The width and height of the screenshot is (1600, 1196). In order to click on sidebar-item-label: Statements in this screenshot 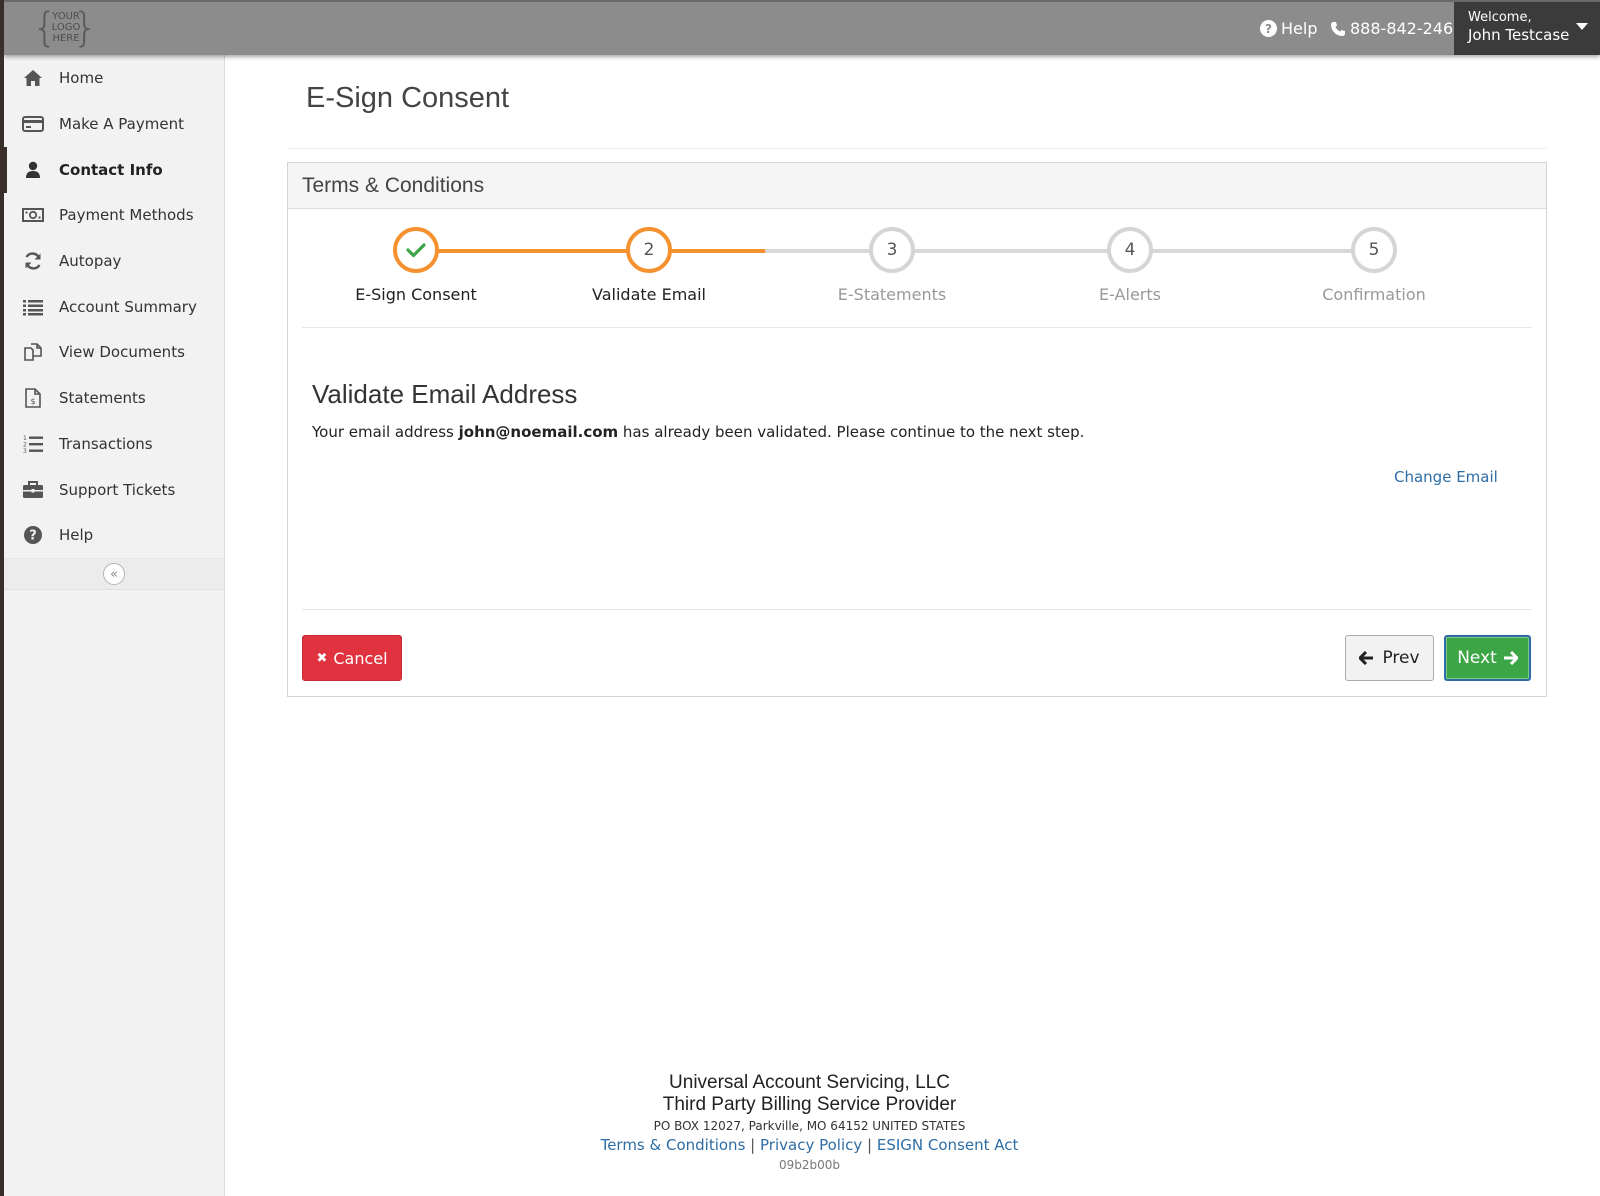, I will do `click(102, 398)`.